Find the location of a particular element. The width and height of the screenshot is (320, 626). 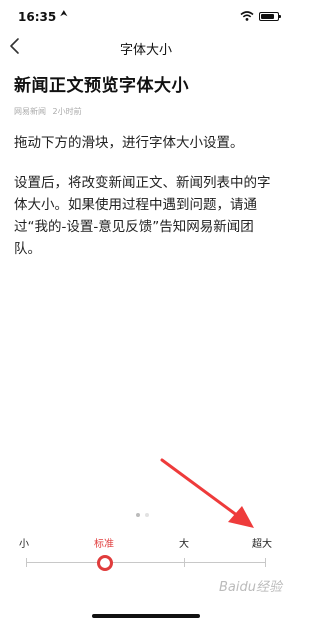

status-bar: 16:35 ⮝ is located at coordinates (146, 15).